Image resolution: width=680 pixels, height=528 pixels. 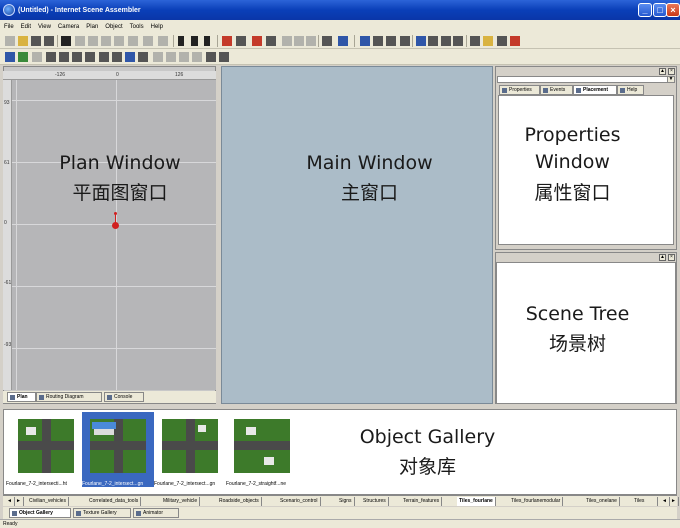 What do you see at coordinates (49, 41) in the screenshot?
I see `save-as-icon` at bounding box center [49, 41].